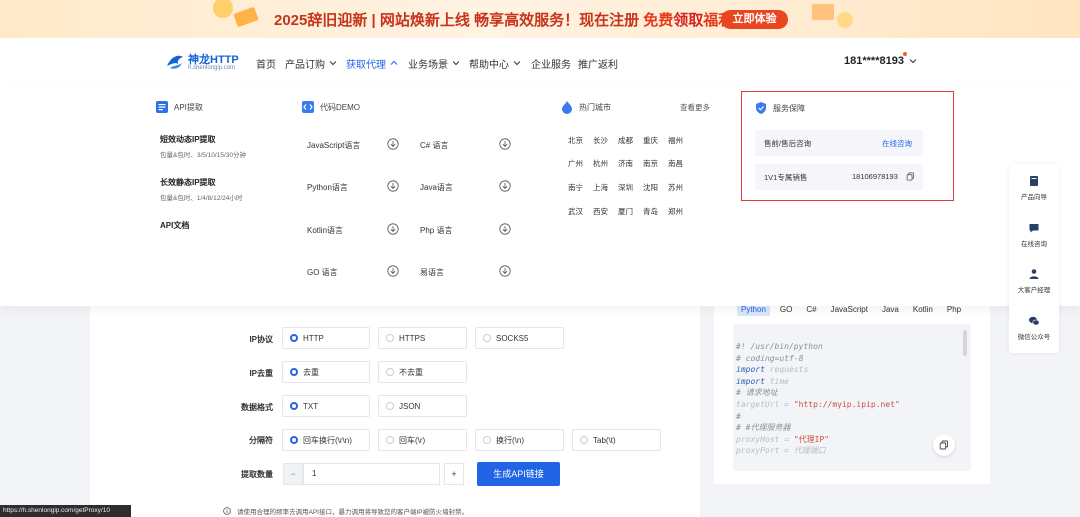 The height and width of the screenshot is (517, 1080). What do you see at coordinates (750, 381) in the screenshot?
I see `code-keyword: import` at bounding box center [750, 381].